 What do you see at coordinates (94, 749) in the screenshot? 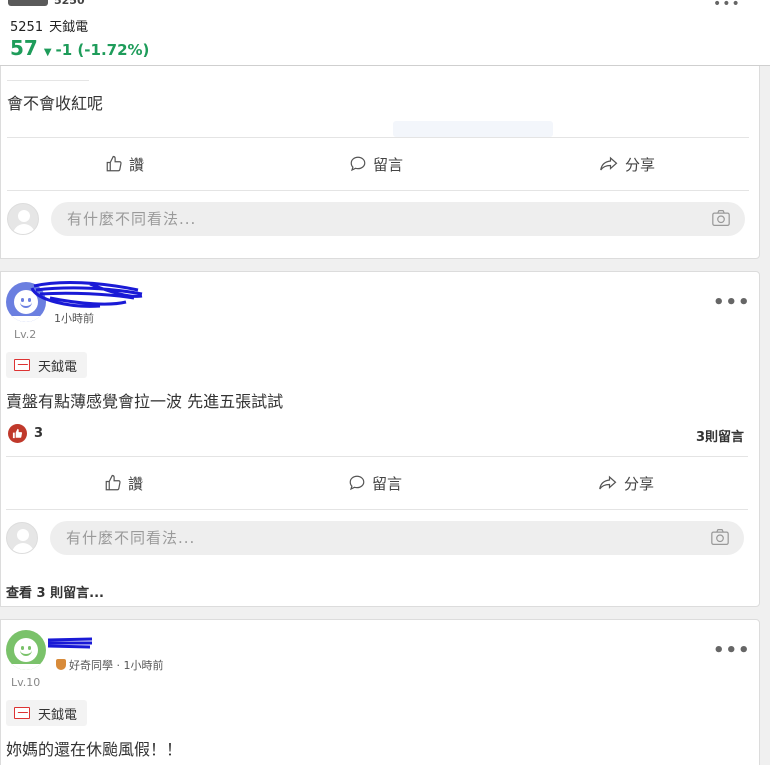
I see `post-text: 妳媽的還在休颱風假！！` at bounding box center [94, 749].